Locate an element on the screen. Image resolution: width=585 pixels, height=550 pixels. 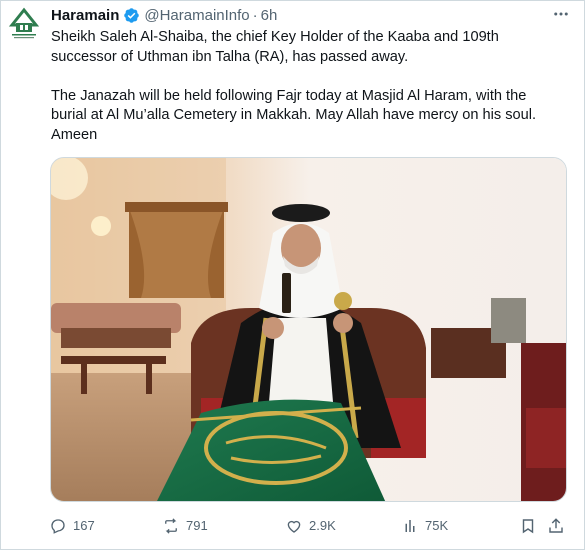
more-options-icon is located at coordinates (561, 16).